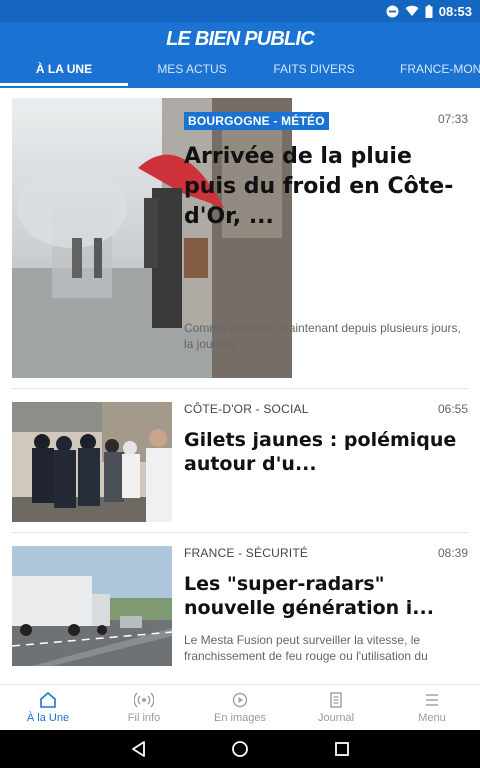 The height and width of the screenshot is (768, 480). What do you see at coordinates (139, 749) in the screenshot?
I see `back-icon` at bounding box center [139, 749].